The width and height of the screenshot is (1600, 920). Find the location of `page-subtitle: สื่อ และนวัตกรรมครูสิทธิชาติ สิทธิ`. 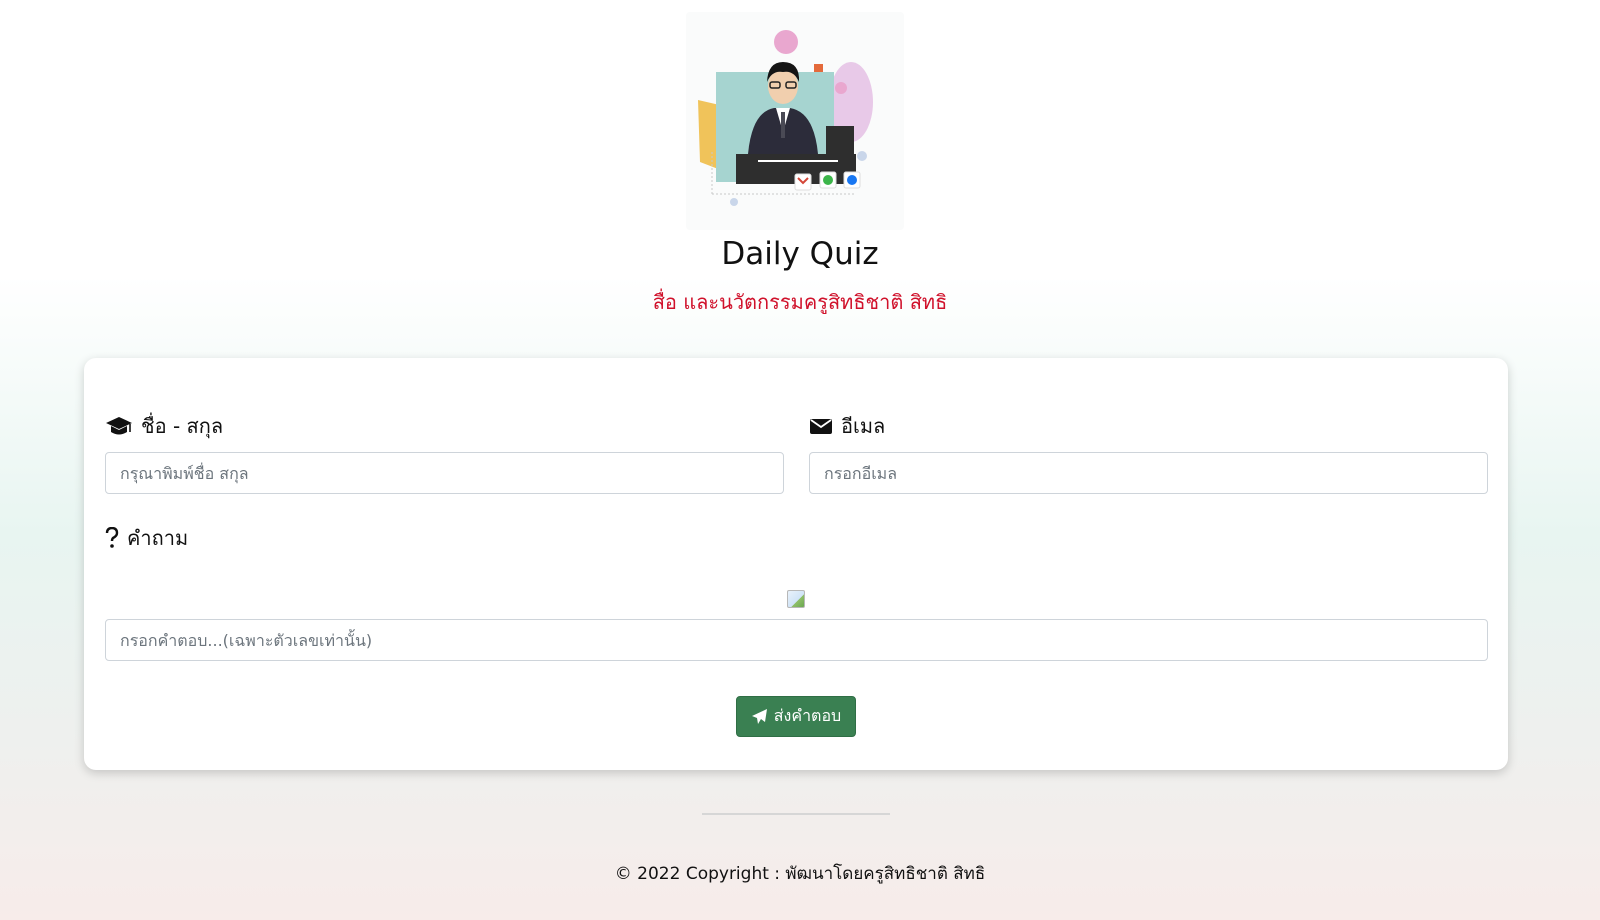

page-subtitle: สื่อ และนวัตกรรมครูสิทธิชาติ สิทธิ is located at coordinates (800, 302).